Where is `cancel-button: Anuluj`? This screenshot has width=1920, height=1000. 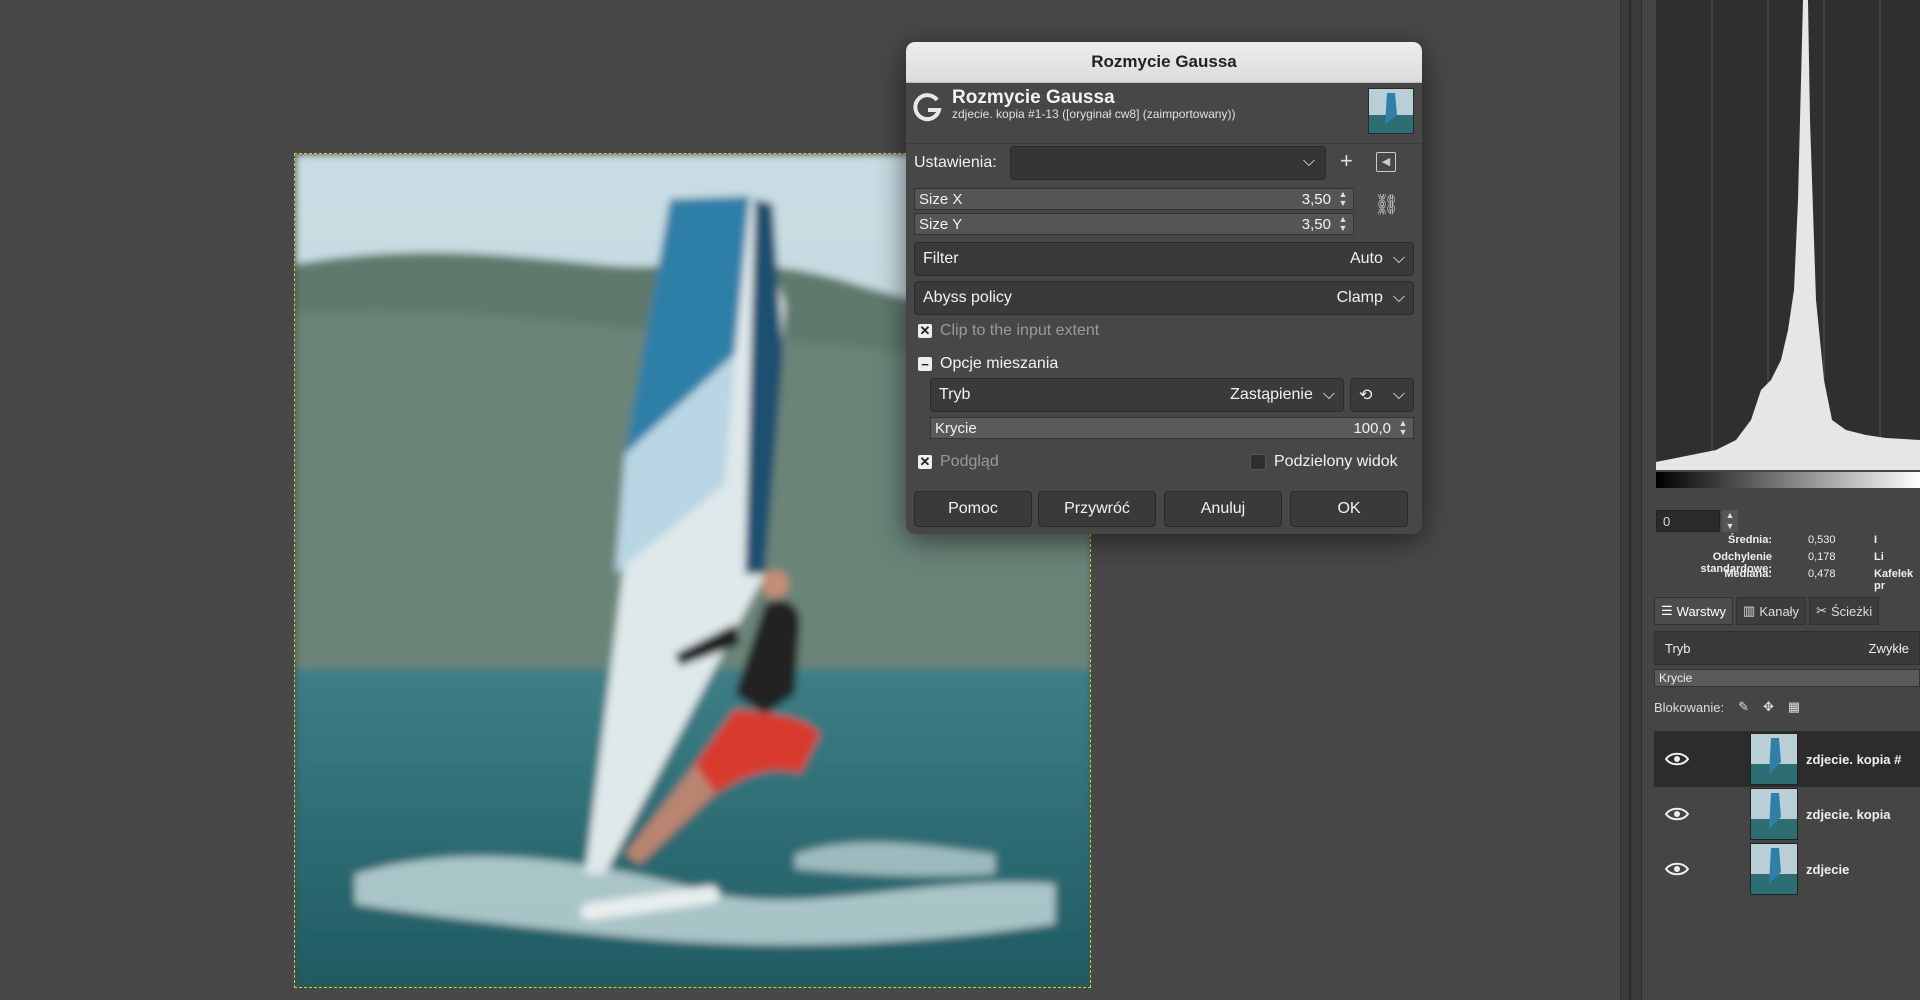
cancel-button: Anuluj is located at coordinates (1223, 509).